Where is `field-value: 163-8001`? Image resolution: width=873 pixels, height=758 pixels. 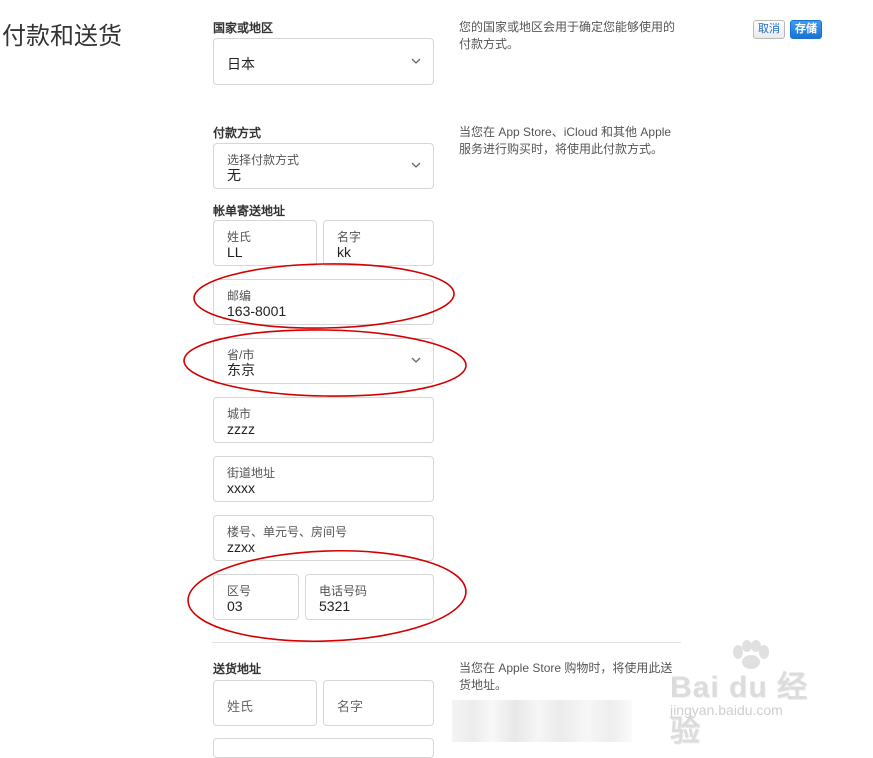
field-value: 163-8001 is located at coordinates (257, 311).